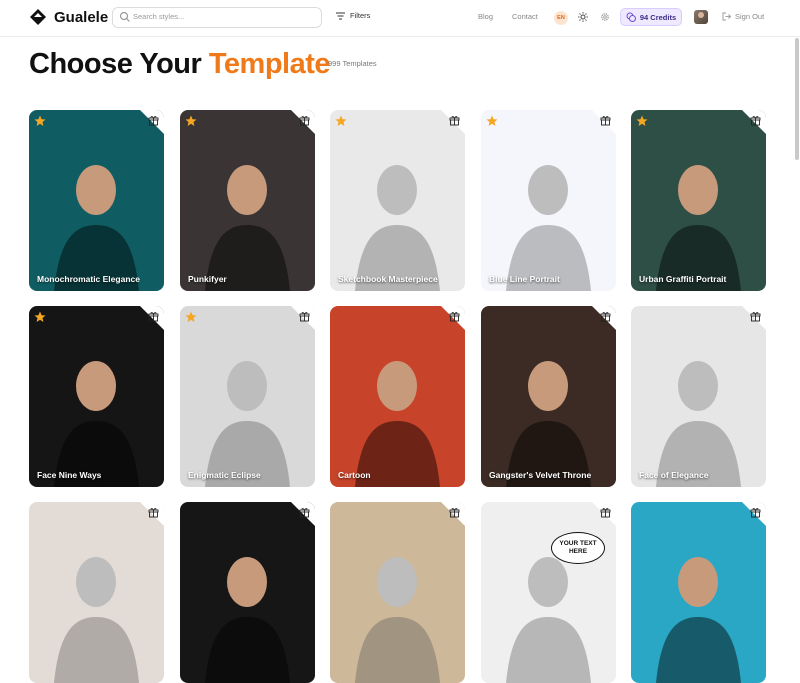  Describe the element at coordinates (540, 475) in the screenshot. I see `template-name: Gangster's Velvet Throne` at that location.